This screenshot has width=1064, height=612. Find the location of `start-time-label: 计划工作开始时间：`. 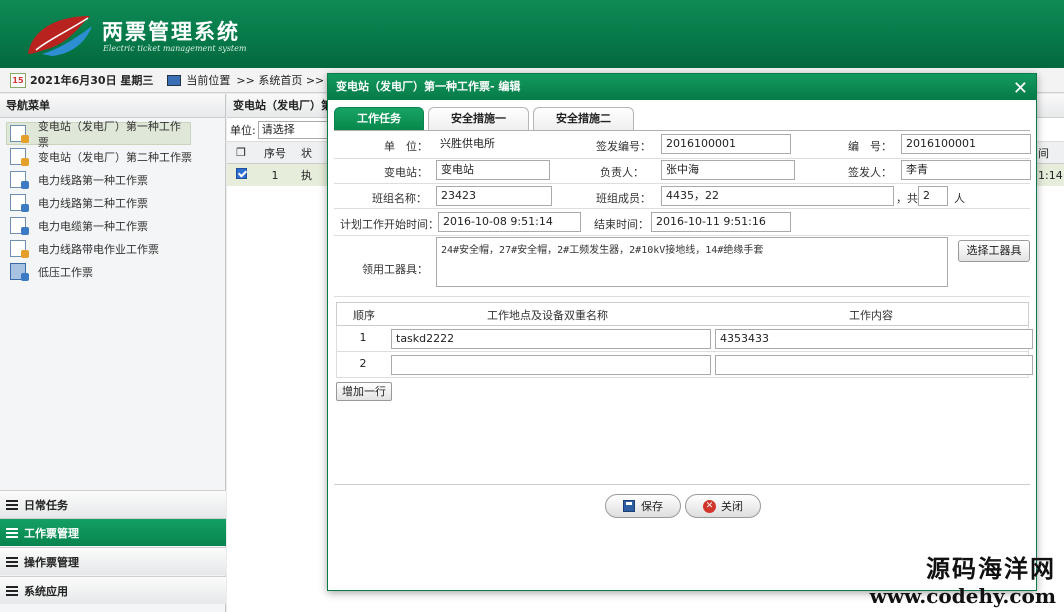

start-time-label: 计划工作开始时间： is located at coordinates (389, 224).